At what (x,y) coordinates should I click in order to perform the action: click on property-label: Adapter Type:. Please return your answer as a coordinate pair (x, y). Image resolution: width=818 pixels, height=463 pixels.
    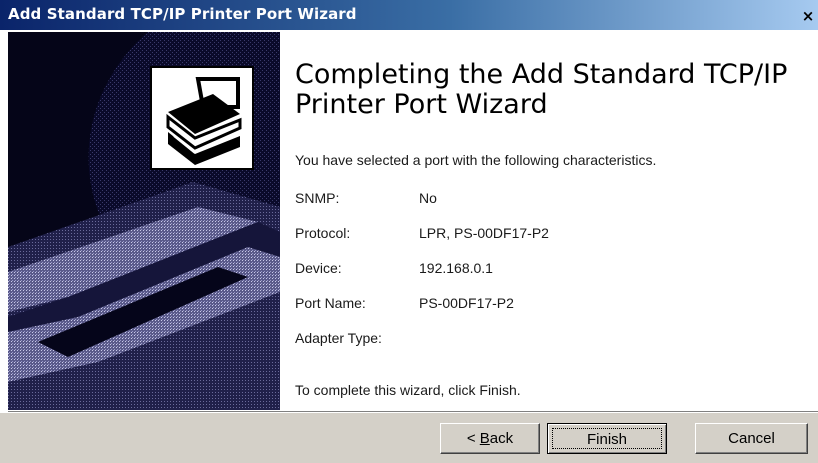
    Looking at the image, I should click on (338, 338).